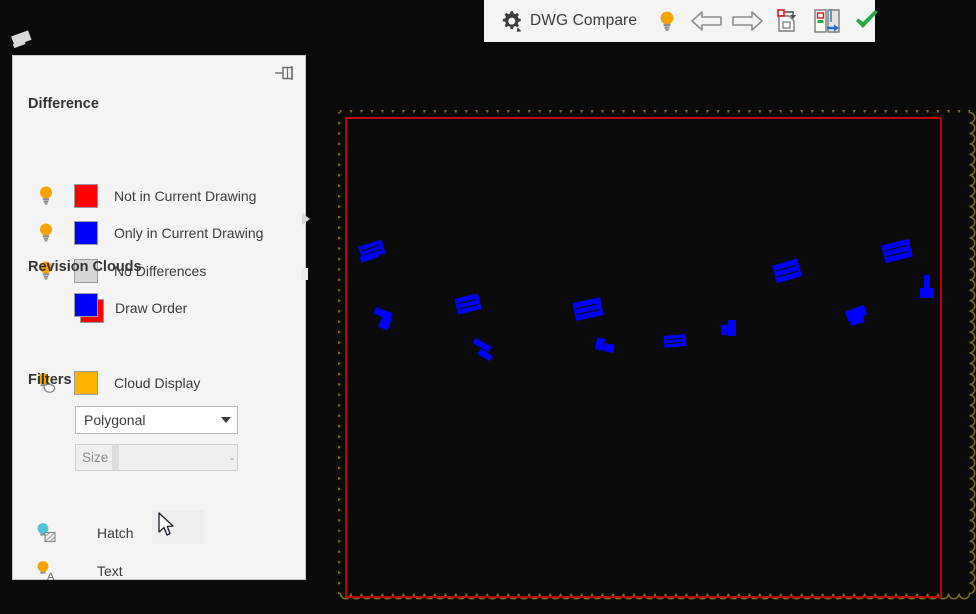  Describe the element at coordinates (63, 104) in the screenshot. I see `section-title-difference: Difference` at that location.